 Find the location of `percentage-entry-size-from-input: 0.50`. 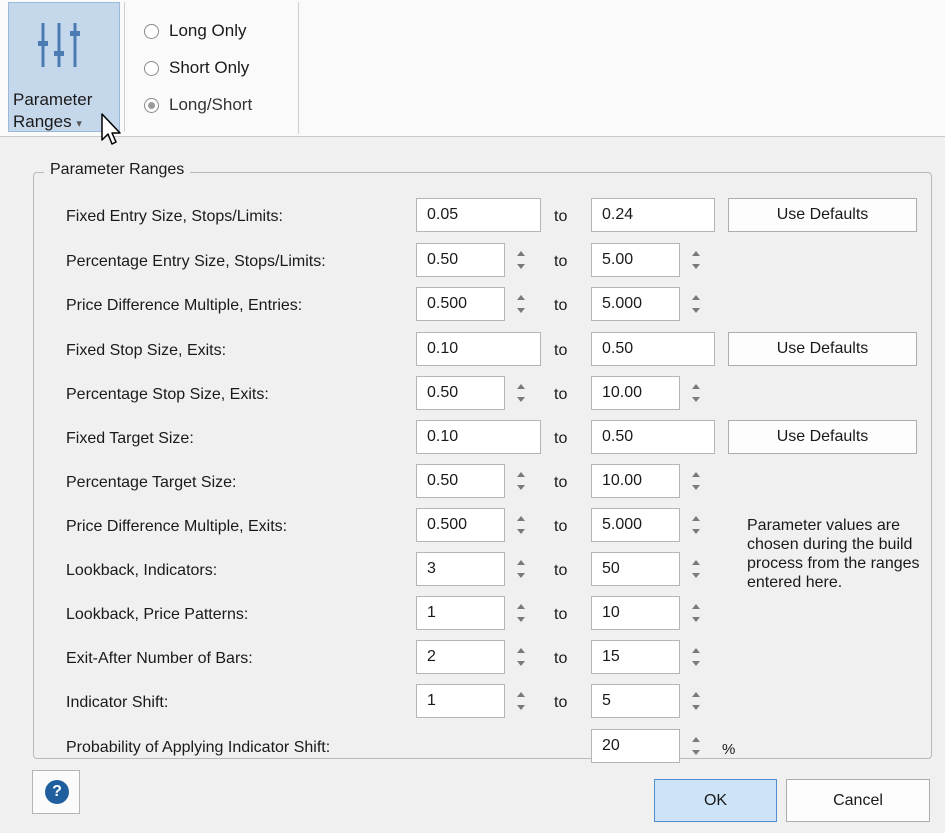

percentage-entry-size-from-input: 0.50 is located at coordinates (460, 260).